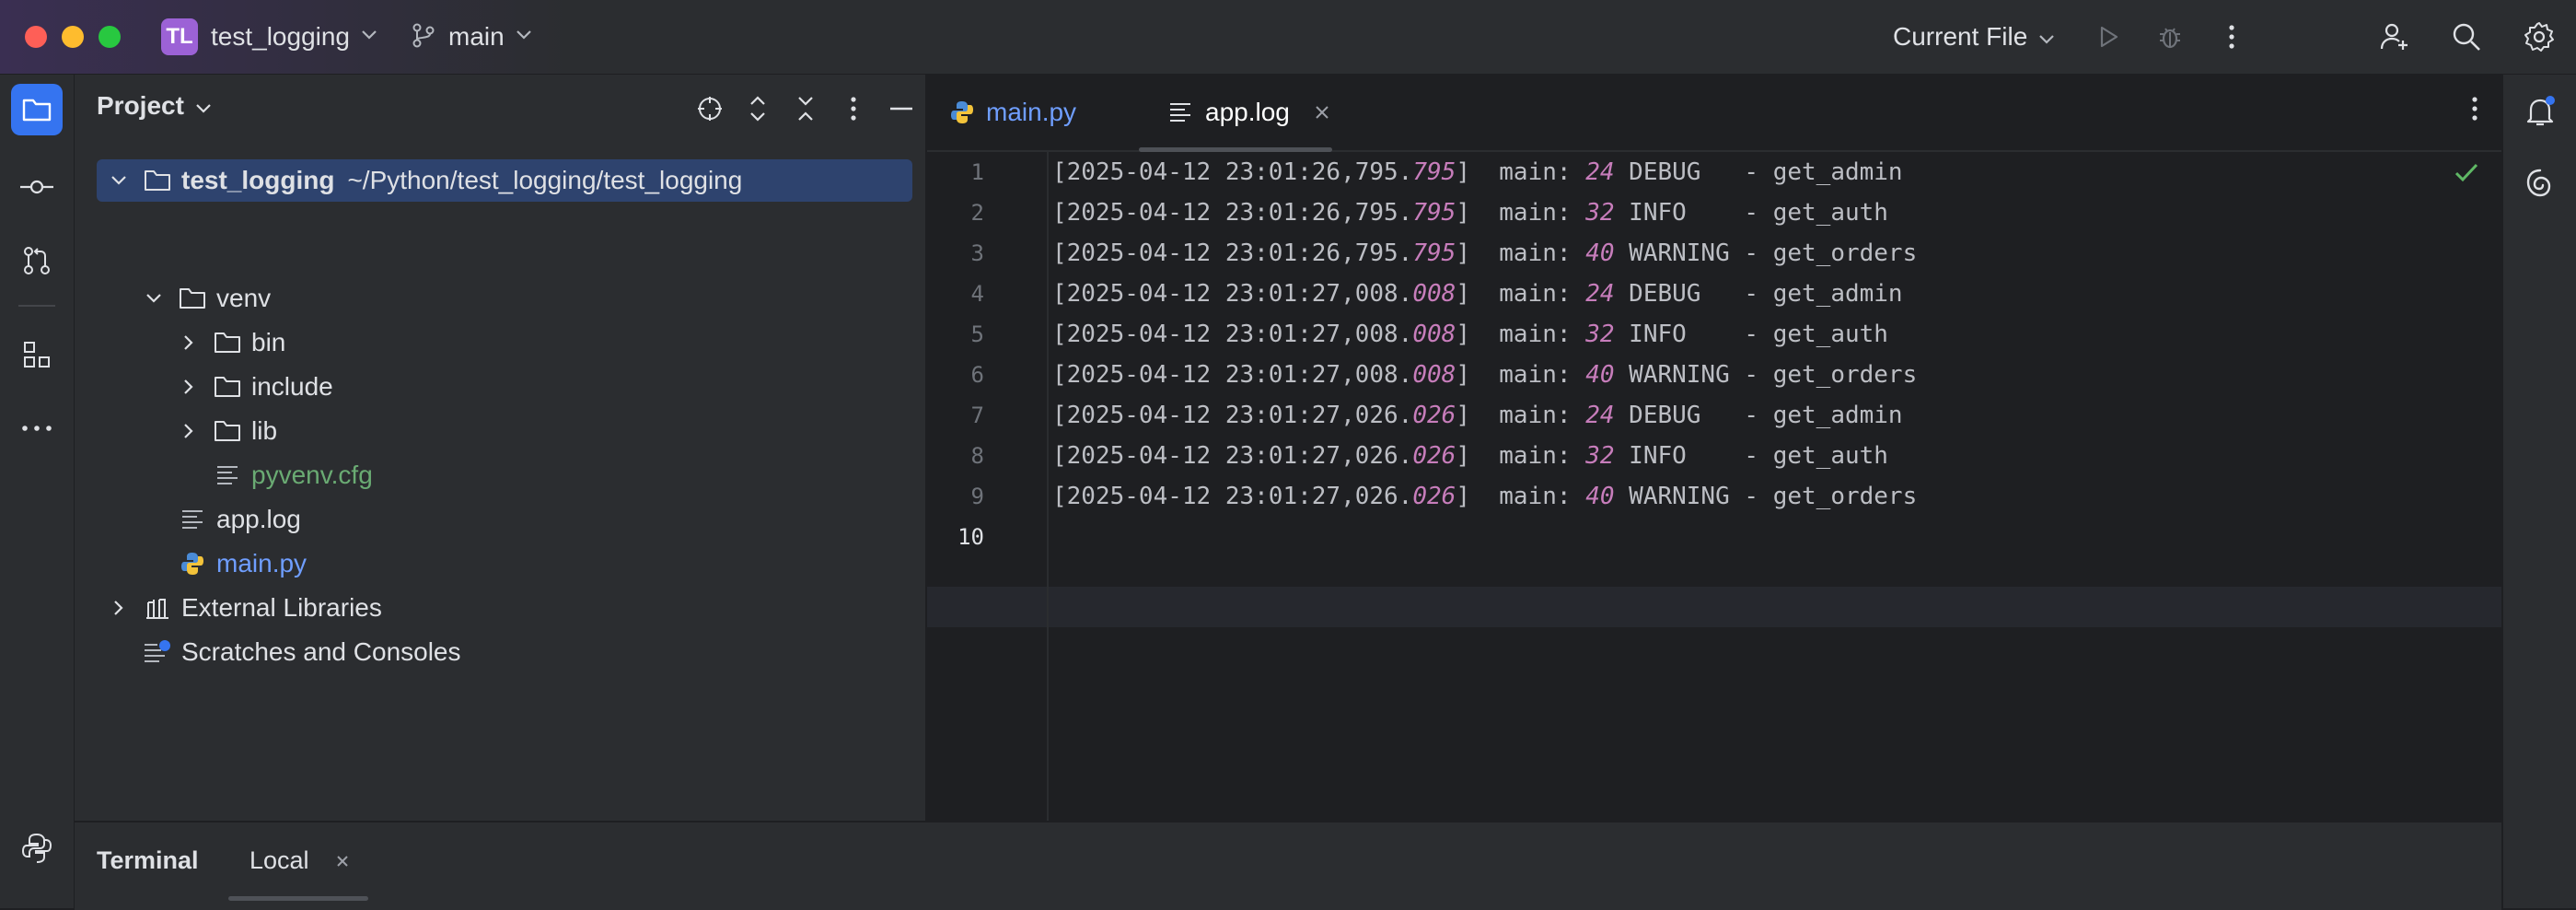 The image size is (2576, 910). Describe the element at coordinates (1600, 253) in the screenshot. I see `log-lineno: 40` at that location.